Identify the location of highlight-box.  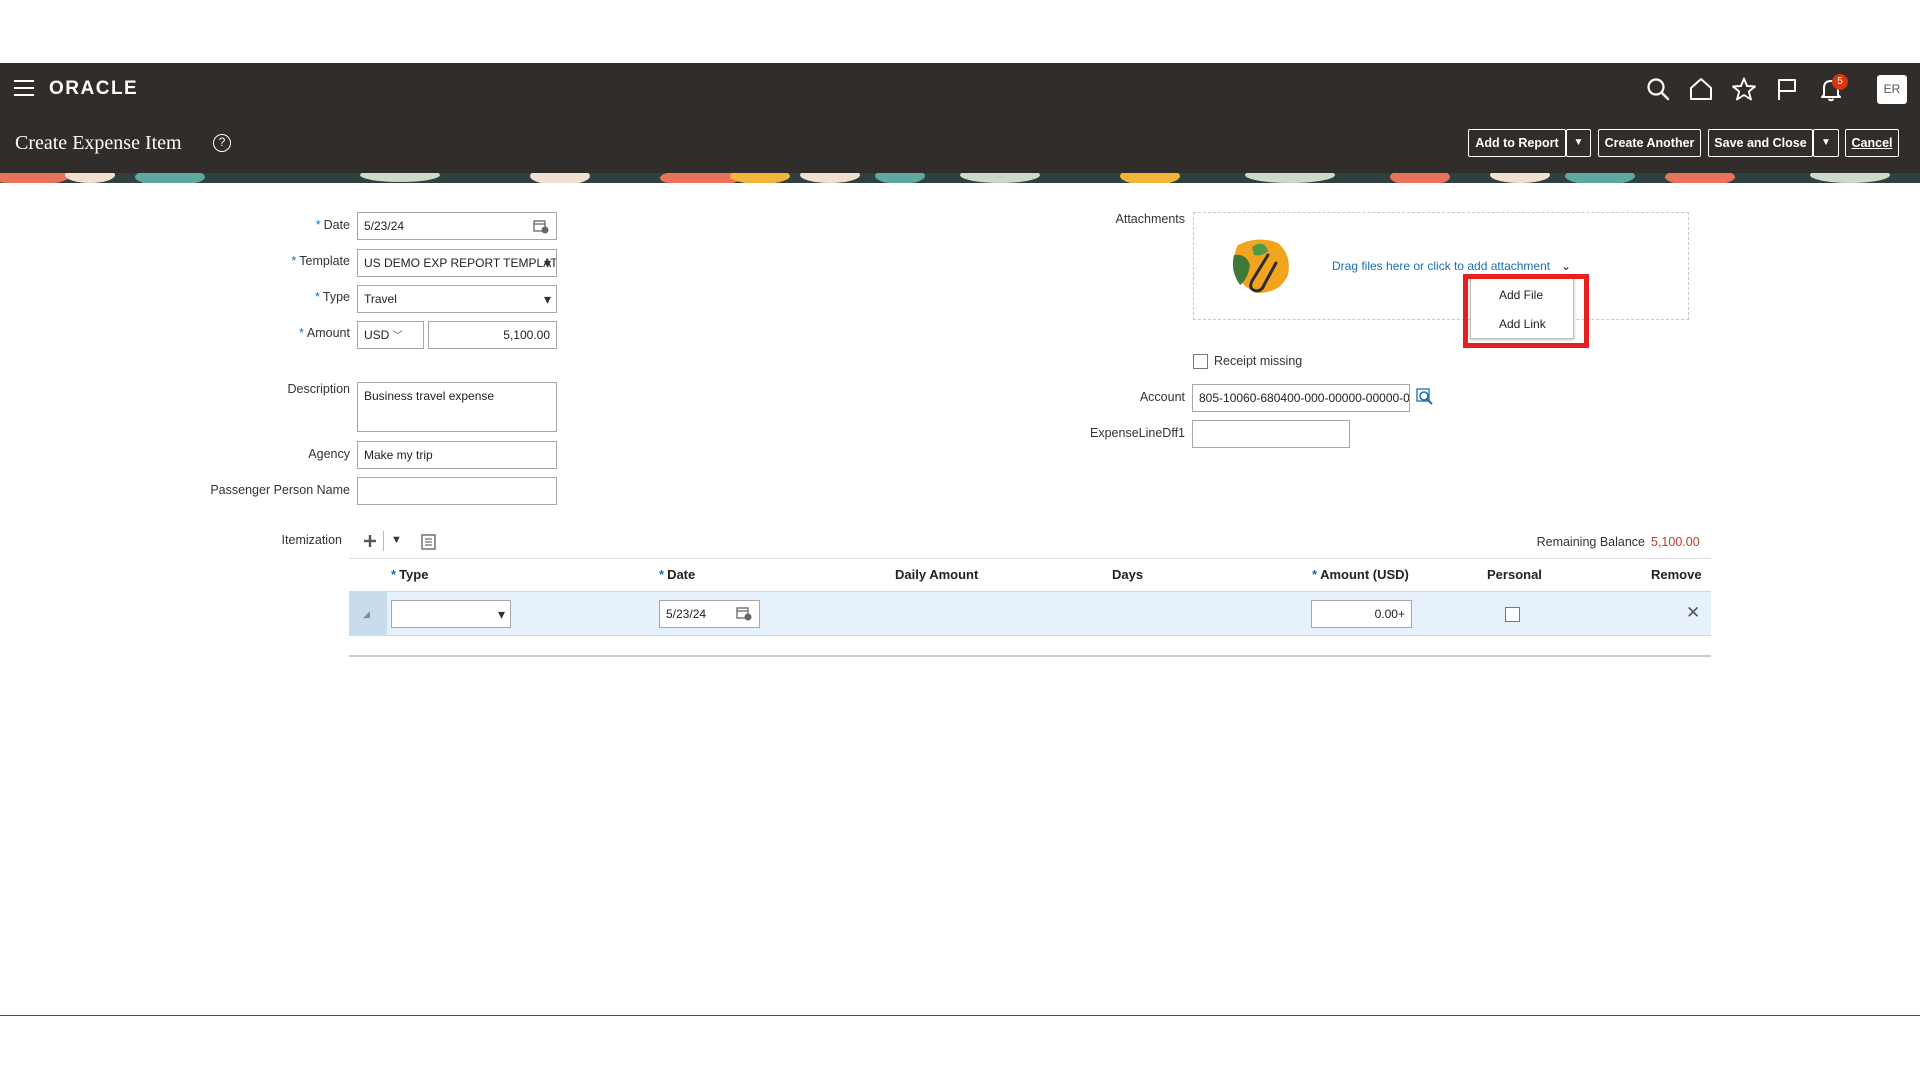
(1526, 311).